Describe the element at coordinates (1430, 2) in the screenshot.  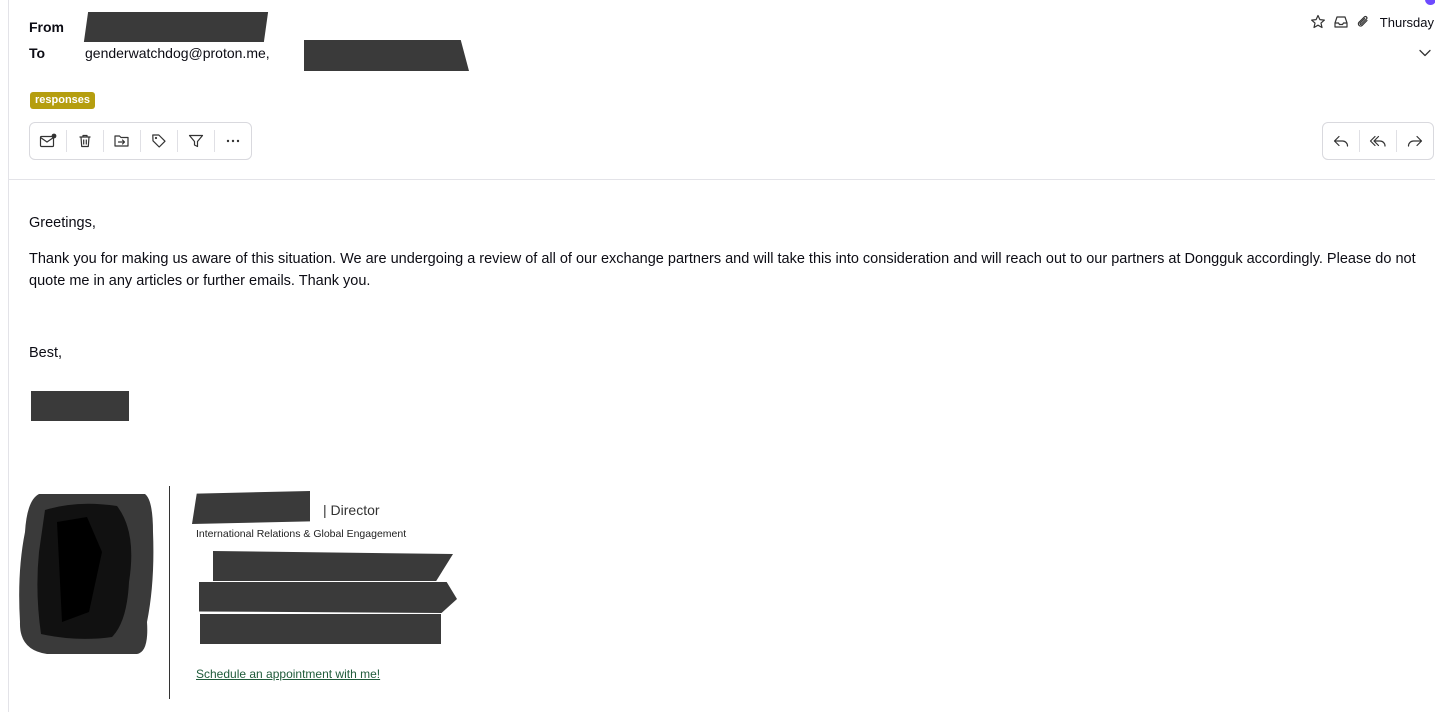
I see `notification-dot` at that location.